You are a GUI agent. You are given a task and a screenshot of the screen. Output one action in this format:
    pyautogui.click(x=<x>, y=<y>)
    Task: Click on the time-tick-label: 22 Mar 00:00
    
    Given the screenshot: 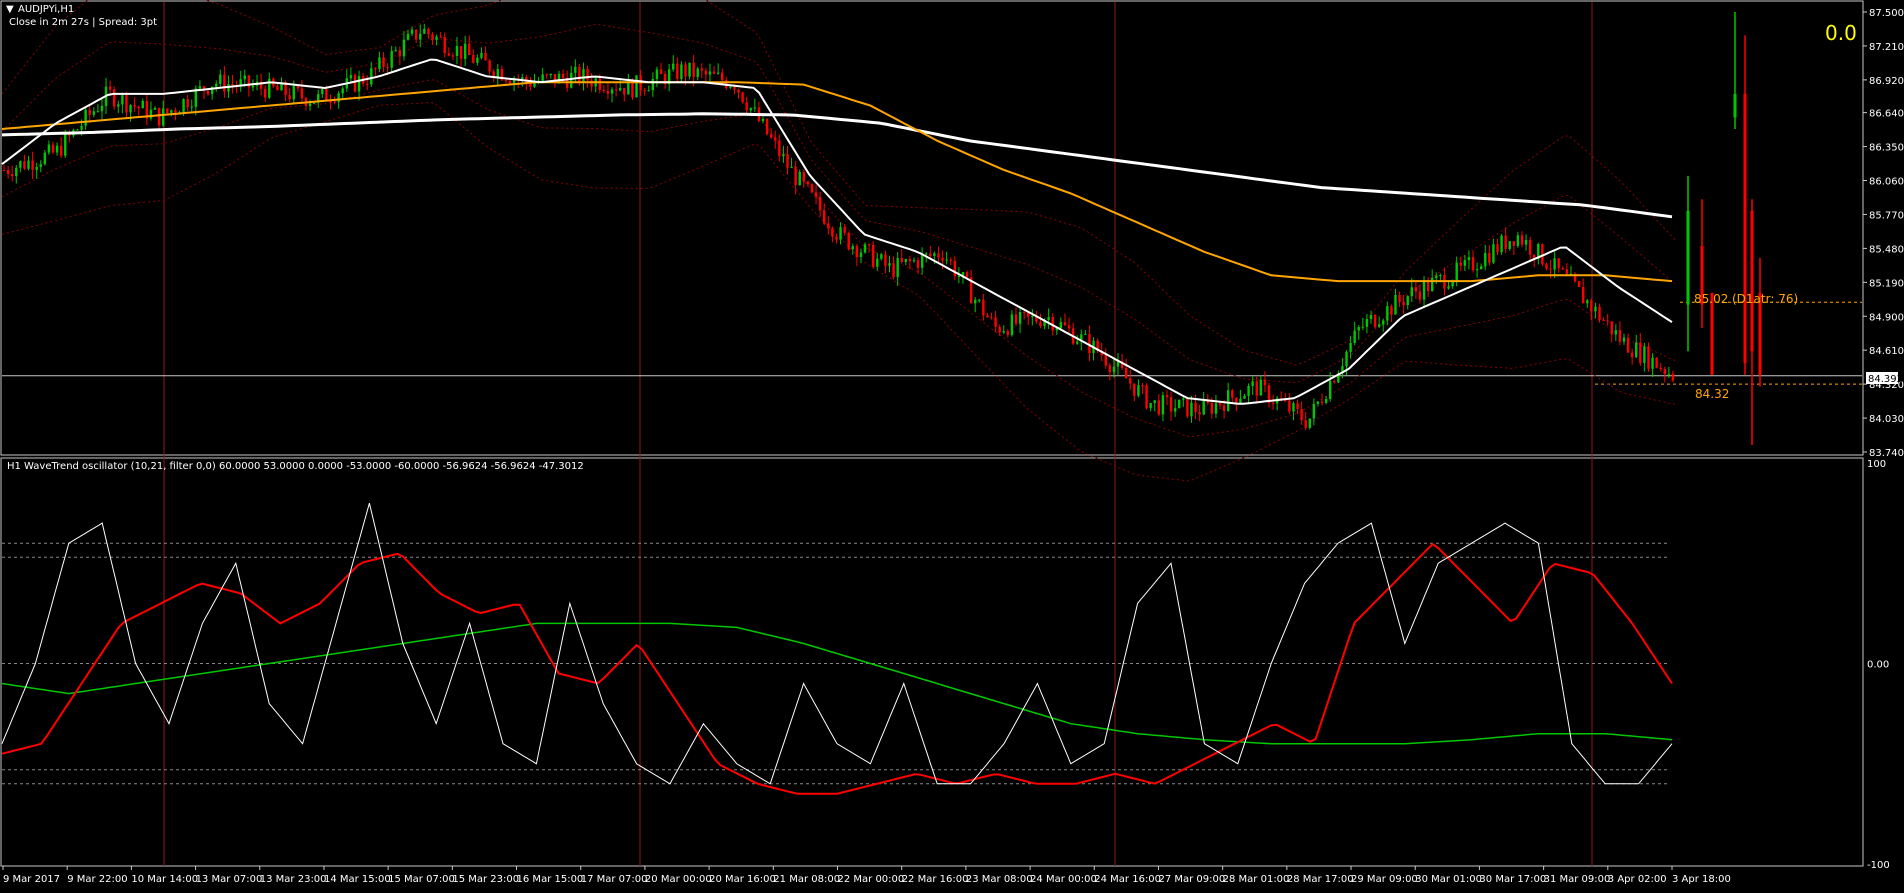 What is the action you would take?
    pyautogui.click(x=871, y=879)
    